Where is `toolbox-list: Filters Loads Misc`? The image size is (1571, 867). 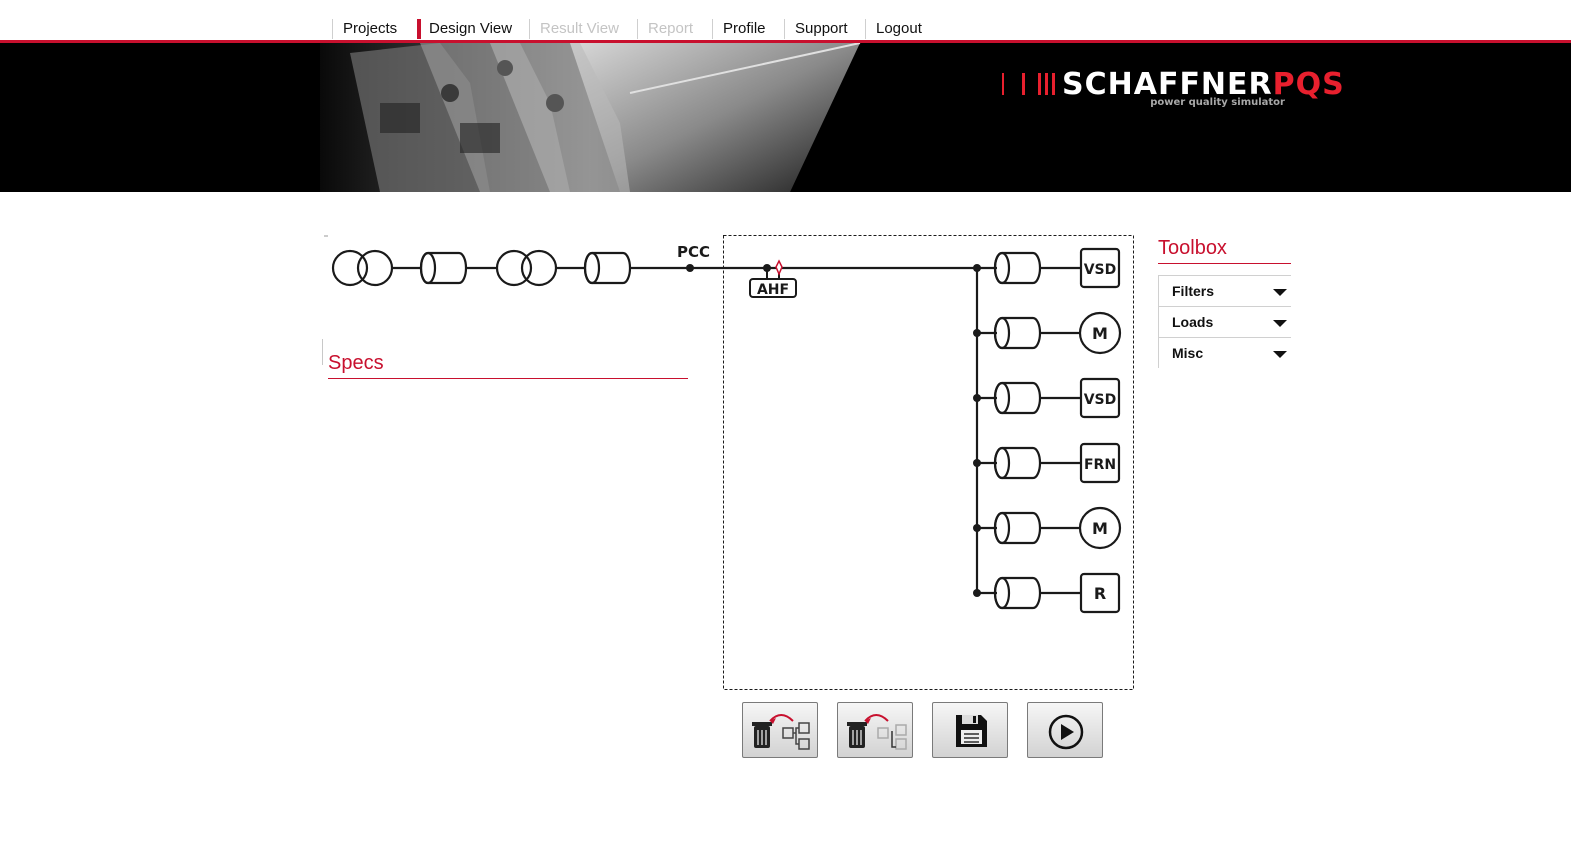 toolbox-list: Filters Loads Misc is located at coordinates (1224, 321).